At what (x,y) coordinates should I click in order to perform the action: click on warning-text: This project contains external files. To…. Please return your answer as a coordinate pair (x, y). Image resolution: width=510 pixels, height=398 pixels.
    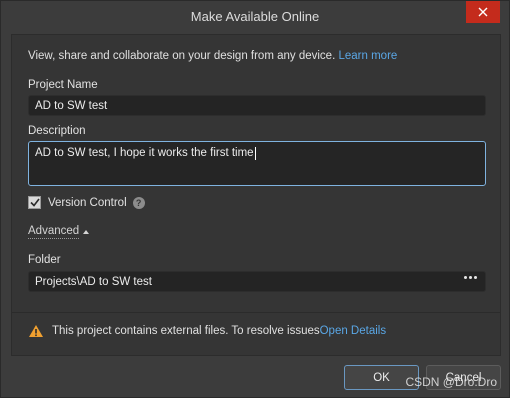
    Looking at the image, I should click on (186, 331).